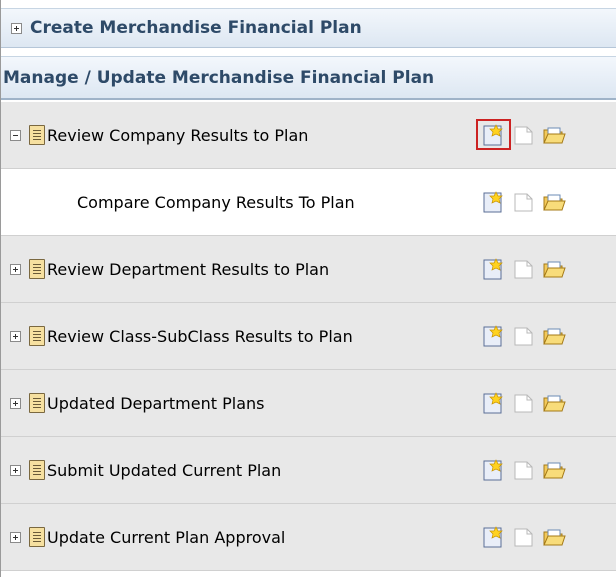 Image resolution: width=616 pixels, height=577 pixels. I want to click on task-row: Review Department Results to Plan, so click(308, 269).